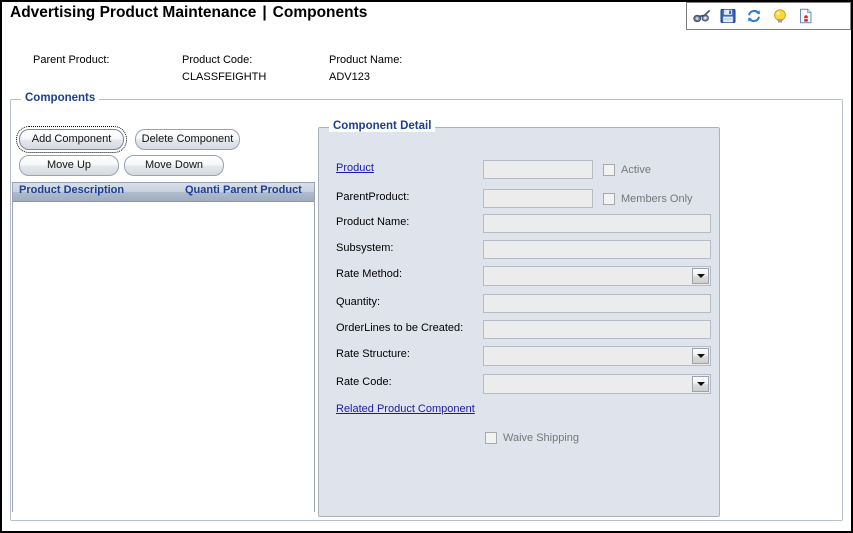 The width and height of the screenshot is (853, 533). Describe the element at coordinates (597, 249) in the screenshot. I see `subsystem-input` at that location.